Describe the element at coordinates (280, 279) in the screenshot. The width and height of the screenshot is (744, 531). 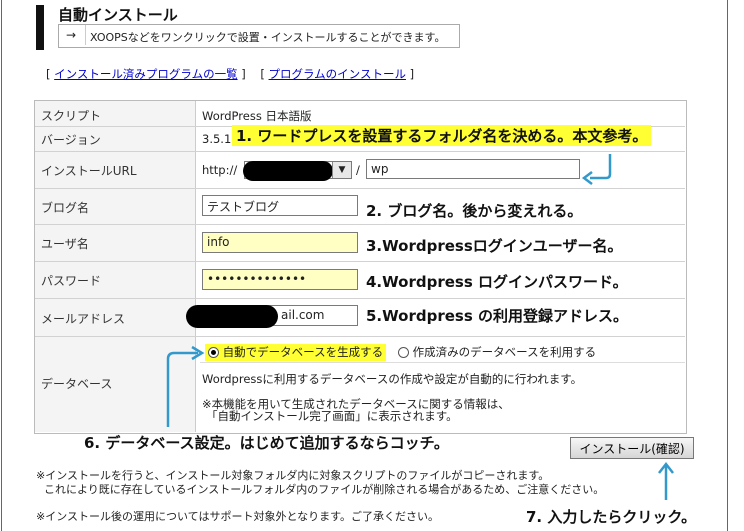
I see `password-input: ••••••••••••••` at that location.